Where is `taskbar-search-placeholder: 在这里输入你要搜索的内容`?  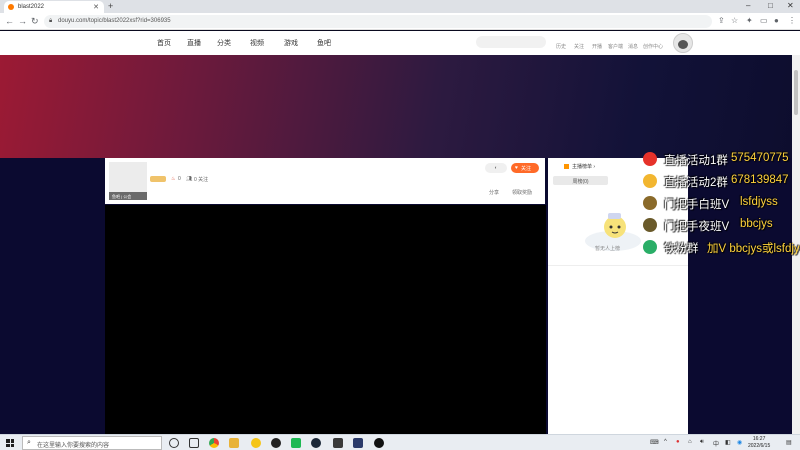 taskbar-search-placeholder: 在这里输入你要搜索的内容 is located at coordinates (73, 446).